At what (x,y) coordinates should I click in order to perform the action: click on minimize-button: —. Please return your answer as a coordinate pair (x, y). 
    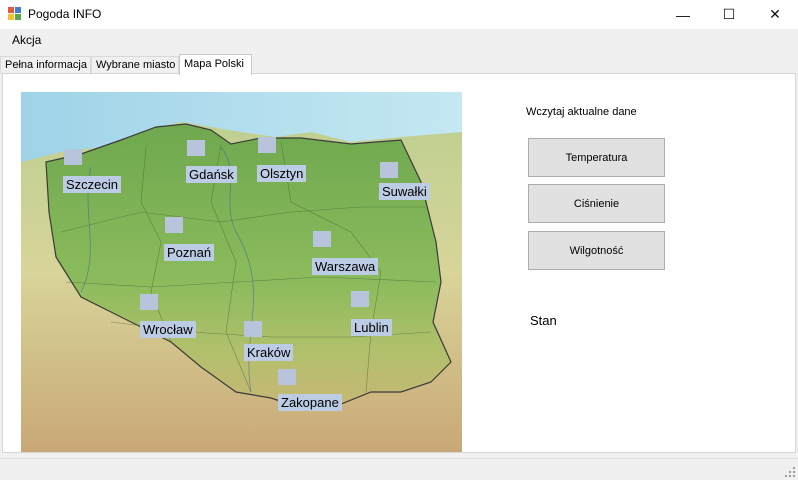
    Looking at the image, I should click on (683, 14).